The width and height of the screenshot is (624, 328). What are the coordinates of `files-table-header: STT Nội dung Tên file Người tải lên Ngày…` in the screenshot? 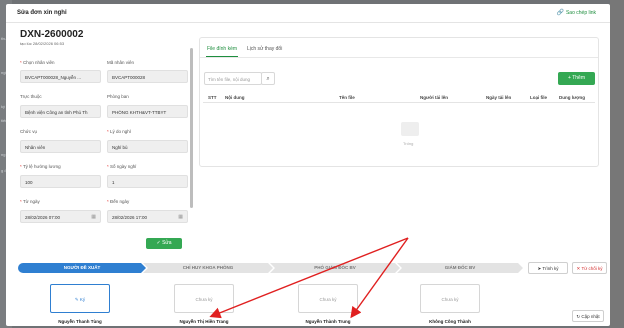 It's located at (399, 97).